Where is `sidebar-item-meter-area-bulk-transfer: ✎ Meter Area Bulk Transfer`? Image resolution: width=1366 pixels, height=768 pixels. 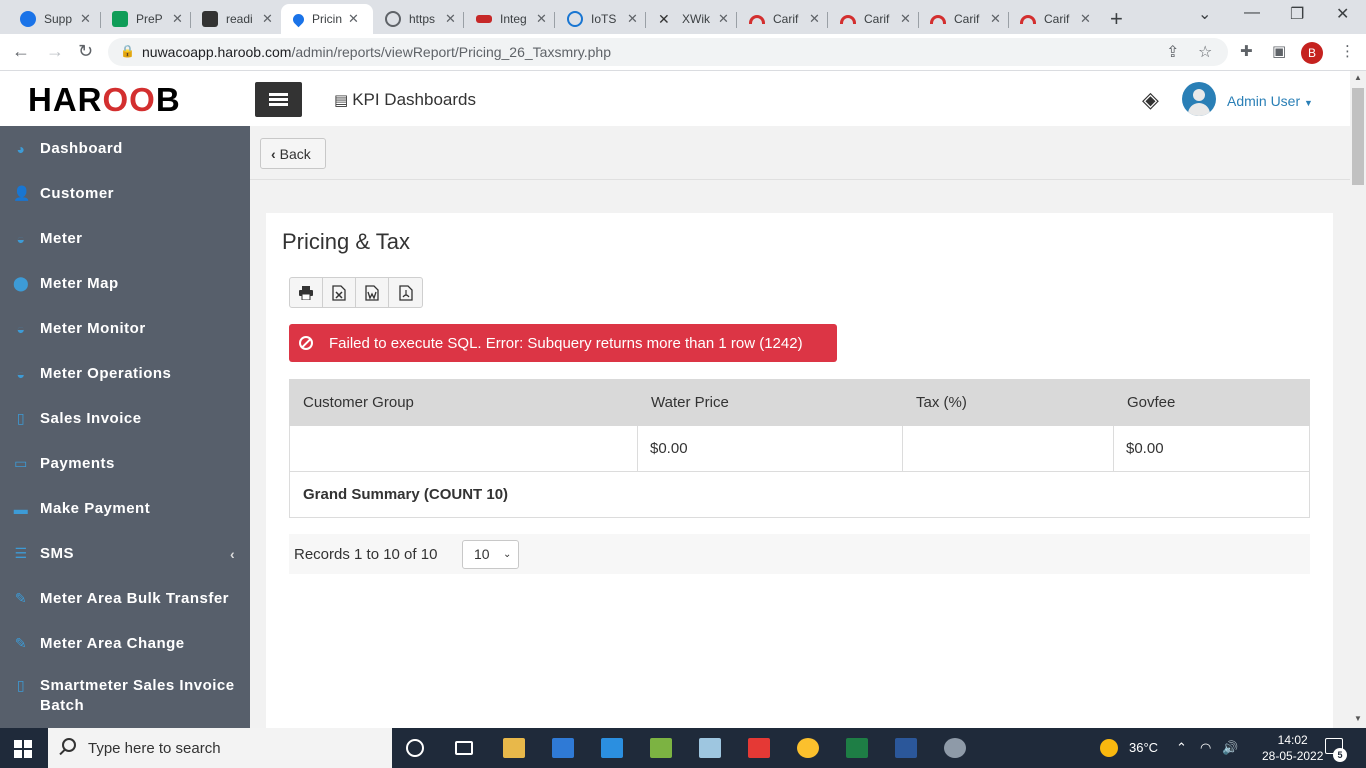 sidebar-item-meter-area-bulk-transfer: ✎ Meter Area Bulk Transfer is located at coordinates (125, 598).